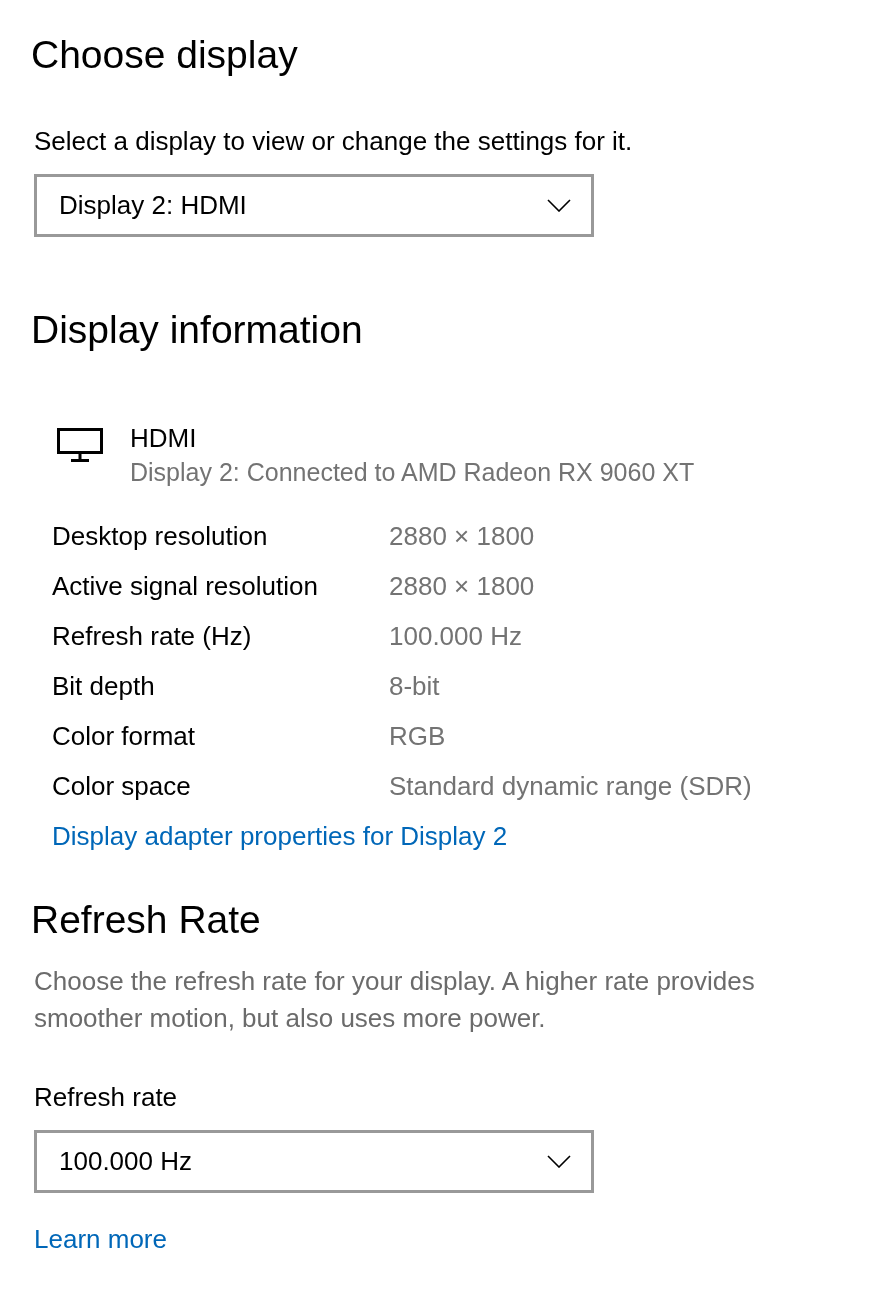  I want to click on property-value: 8-bit, so click(414, 686).